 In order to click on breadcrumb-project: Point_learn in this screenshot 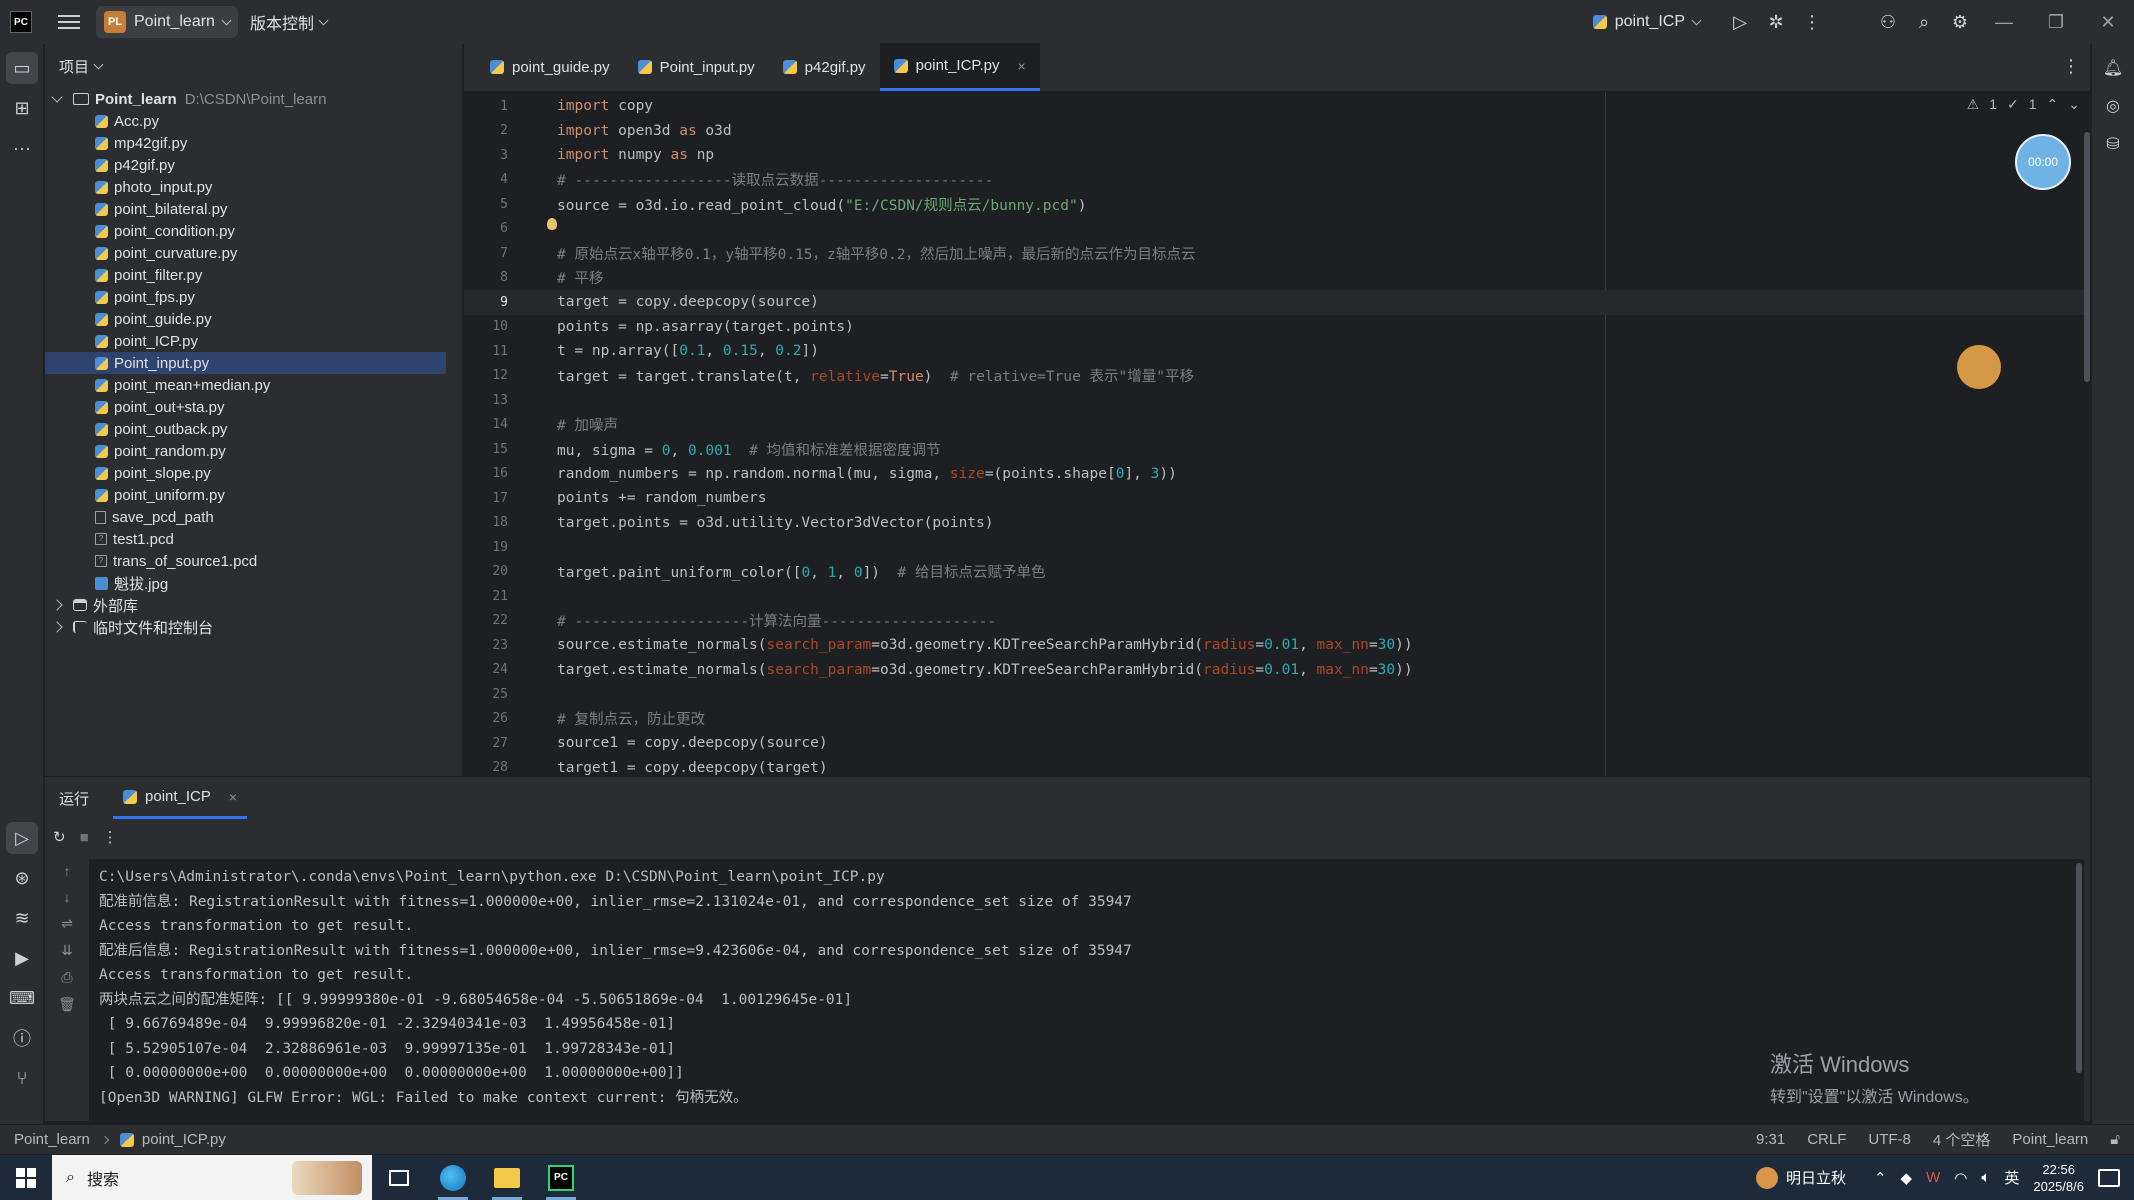, I will do `click(52, 1139)`.